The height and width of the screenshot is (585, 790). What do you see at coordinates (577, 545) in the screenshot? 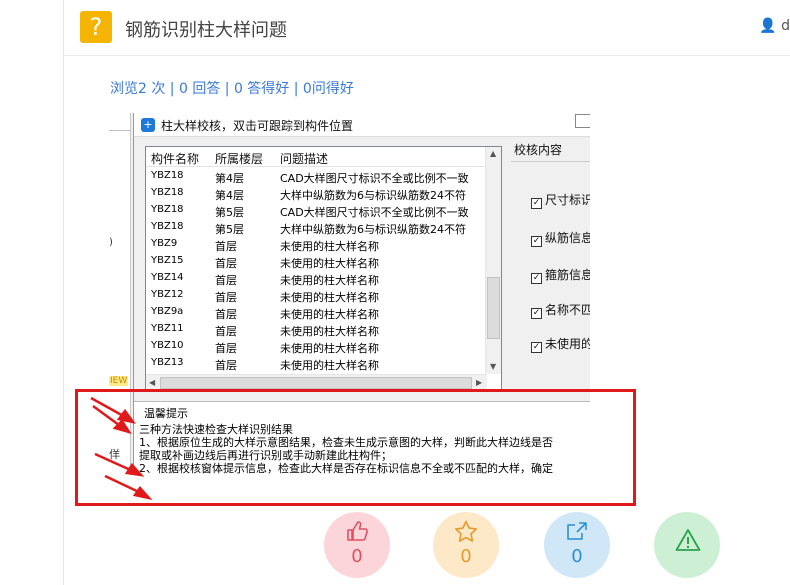
I see `share-button: 0` at bounding box center [577, 545].